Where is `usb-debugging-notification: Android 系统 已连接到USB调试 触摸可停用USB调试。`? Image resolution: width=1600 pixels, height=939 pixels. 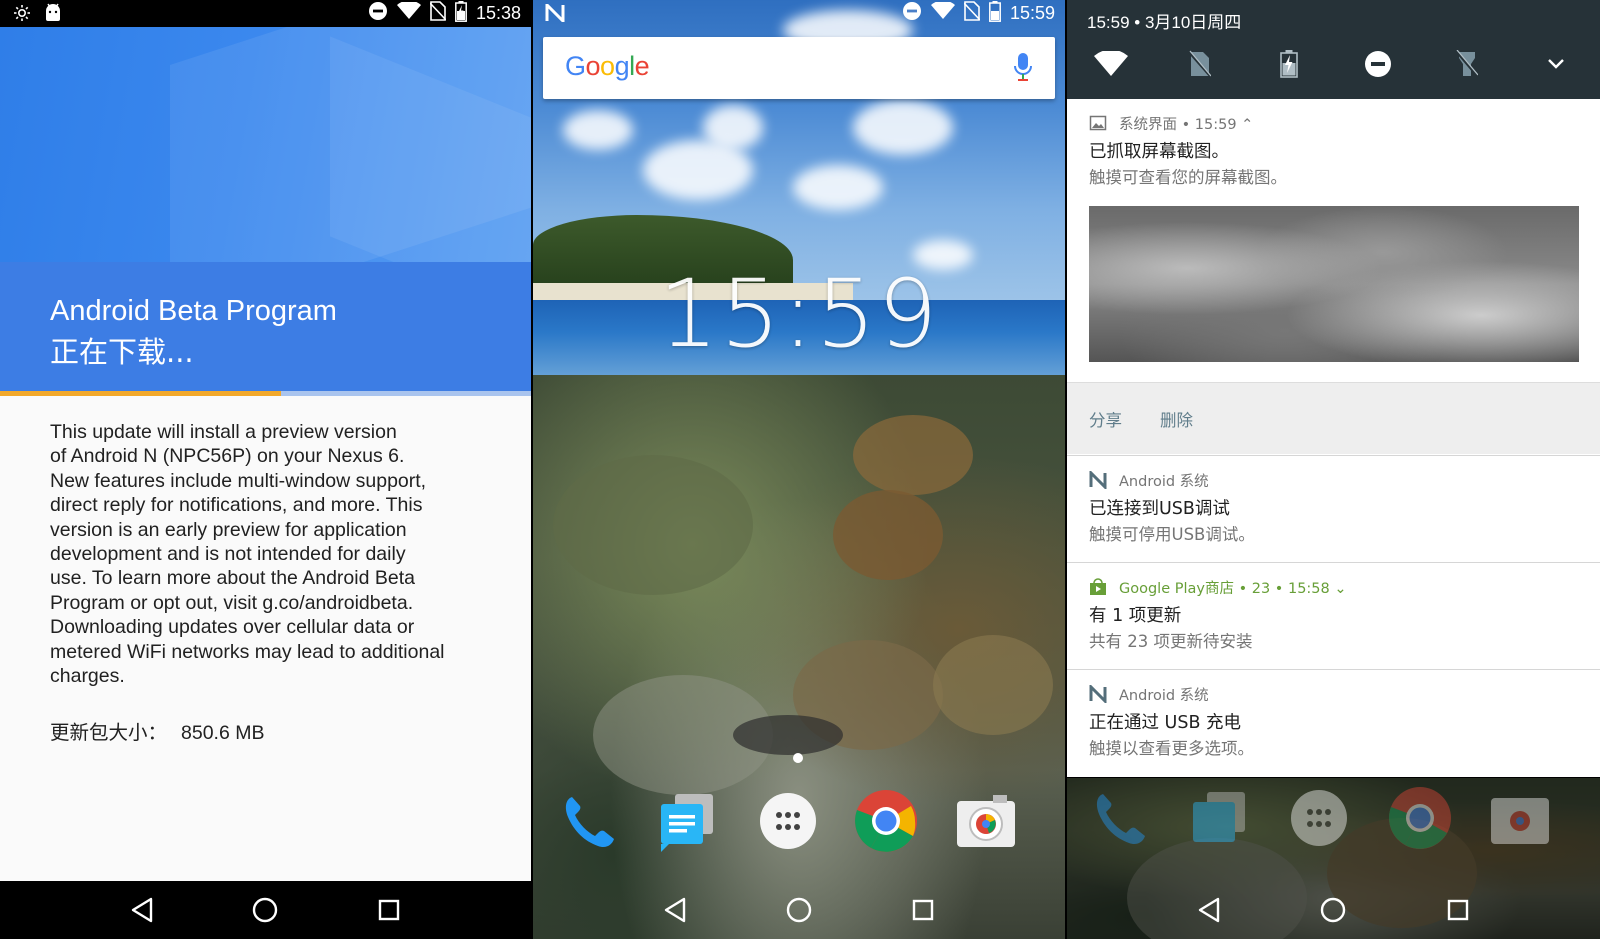 usb-debugging-notification: Android 系统 已连接到USB调试 触摸可停用USB调试。 is located at coordinates (1333, 509).